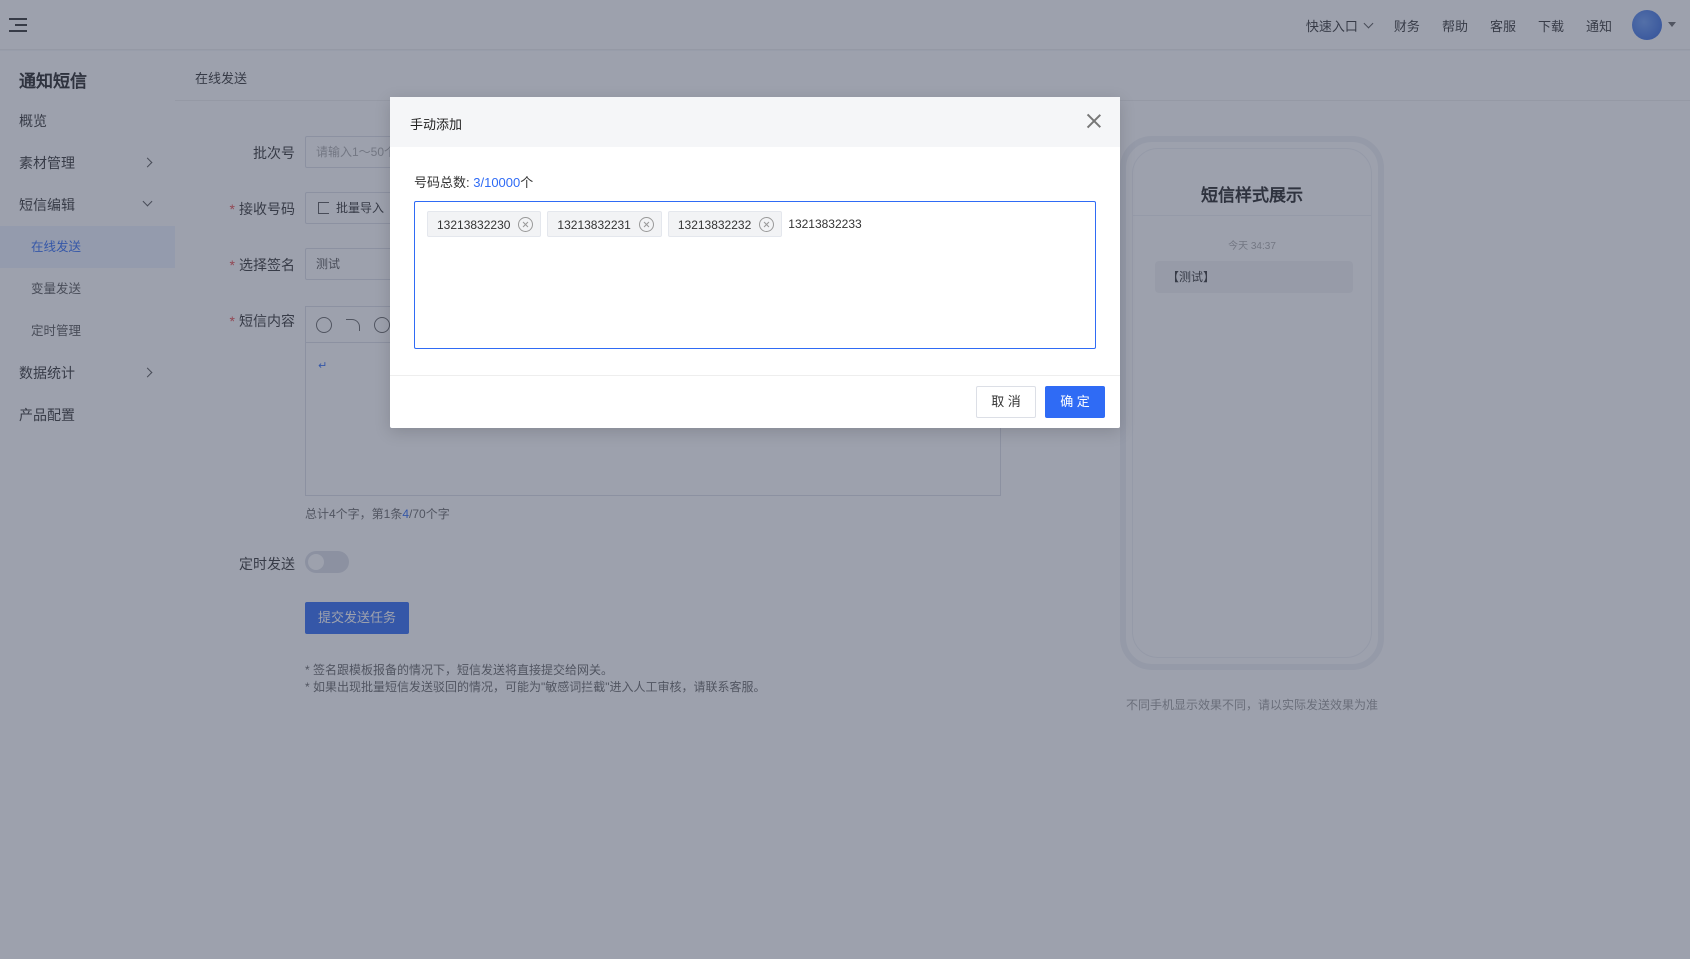  Describe the element at coordinates (1006, 402) in the screenshot. I see `cancel-button: 取 消` at that location.